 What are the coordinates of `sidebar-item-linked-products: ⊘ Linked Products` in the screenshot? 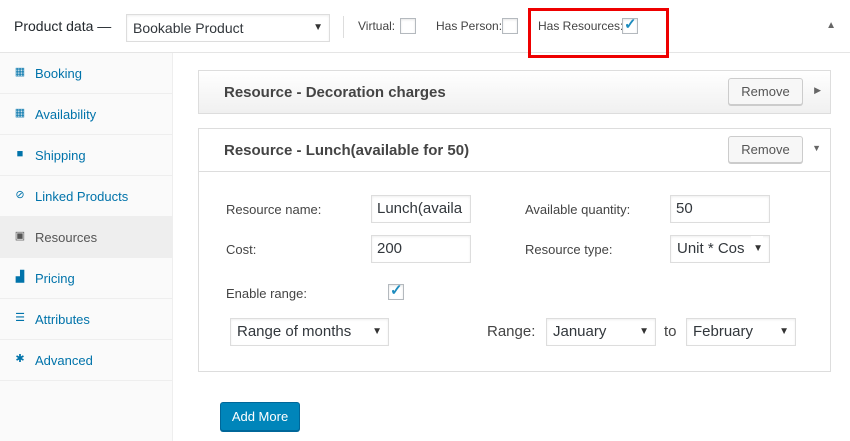 It's located at (86, 196).